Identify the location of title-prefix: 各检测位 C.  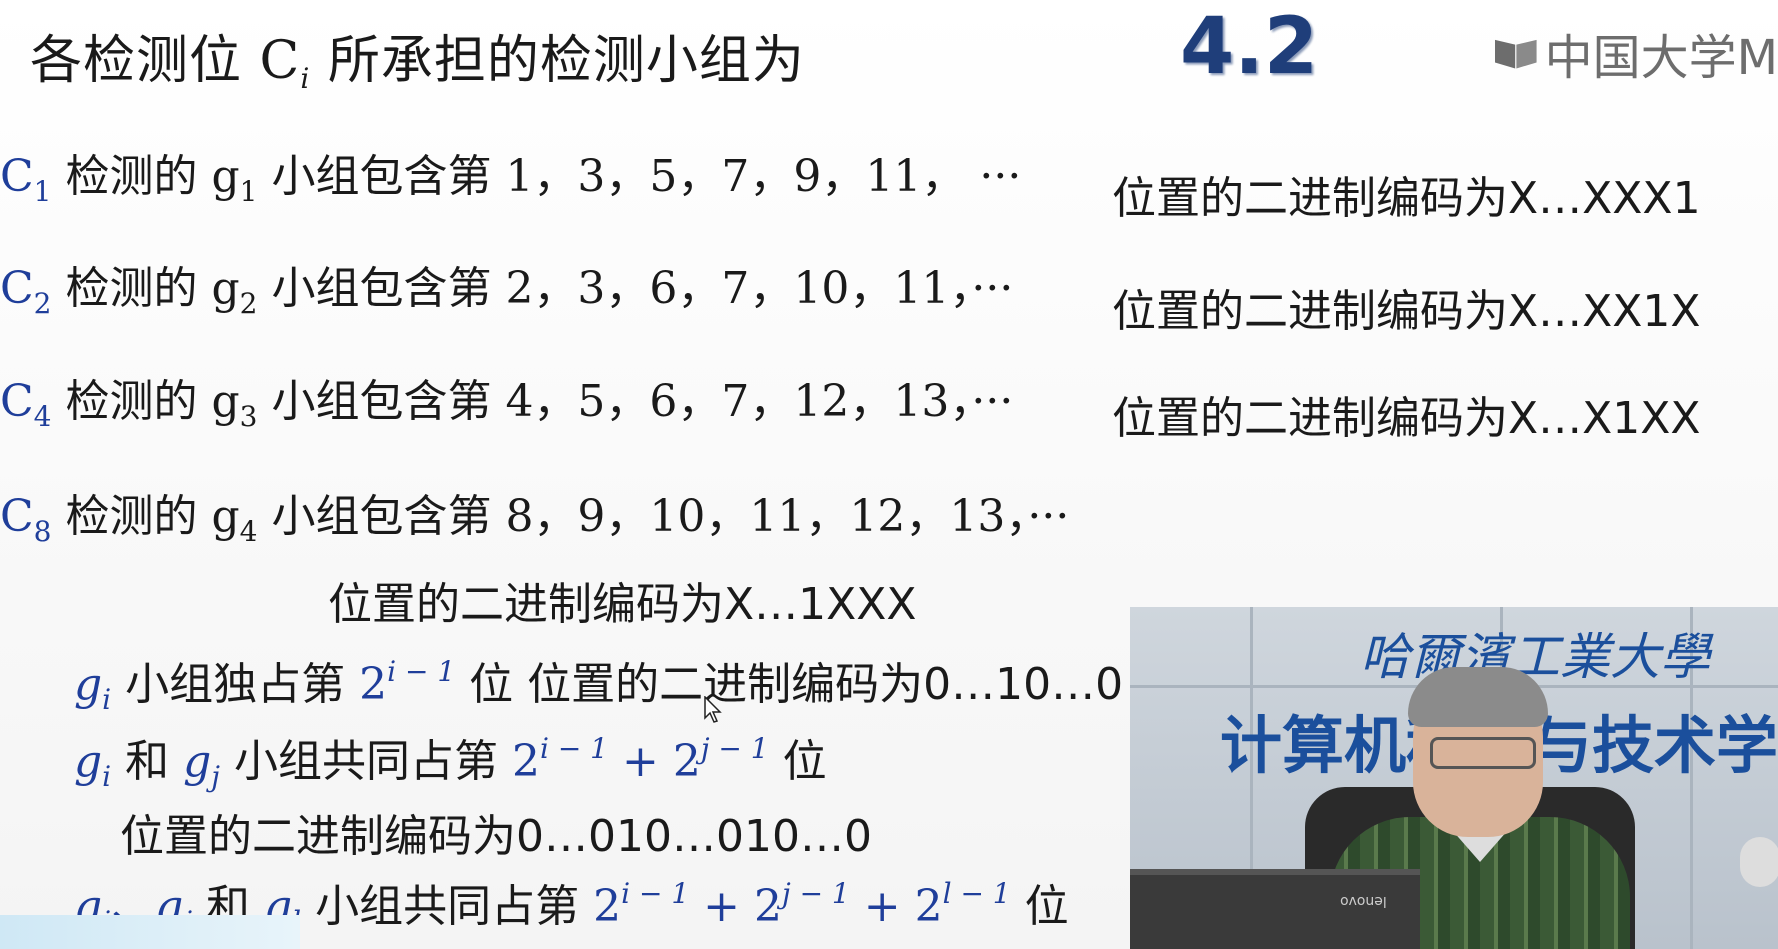
(165, 61).